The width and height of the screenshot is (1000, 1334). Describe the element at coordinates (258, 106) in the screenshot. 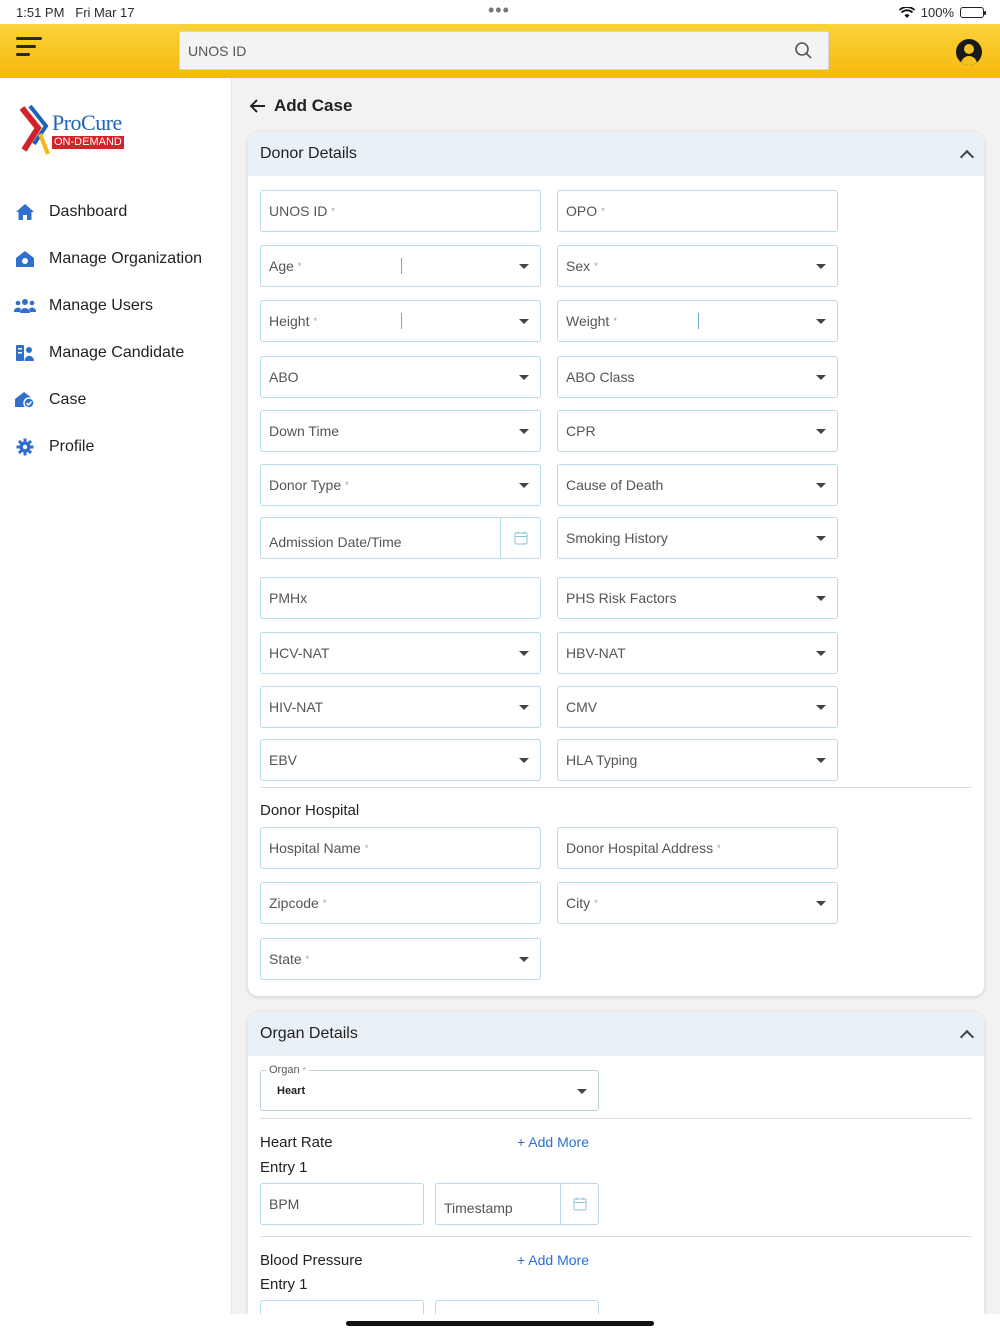

I see `back-arrow-icon` at that location.